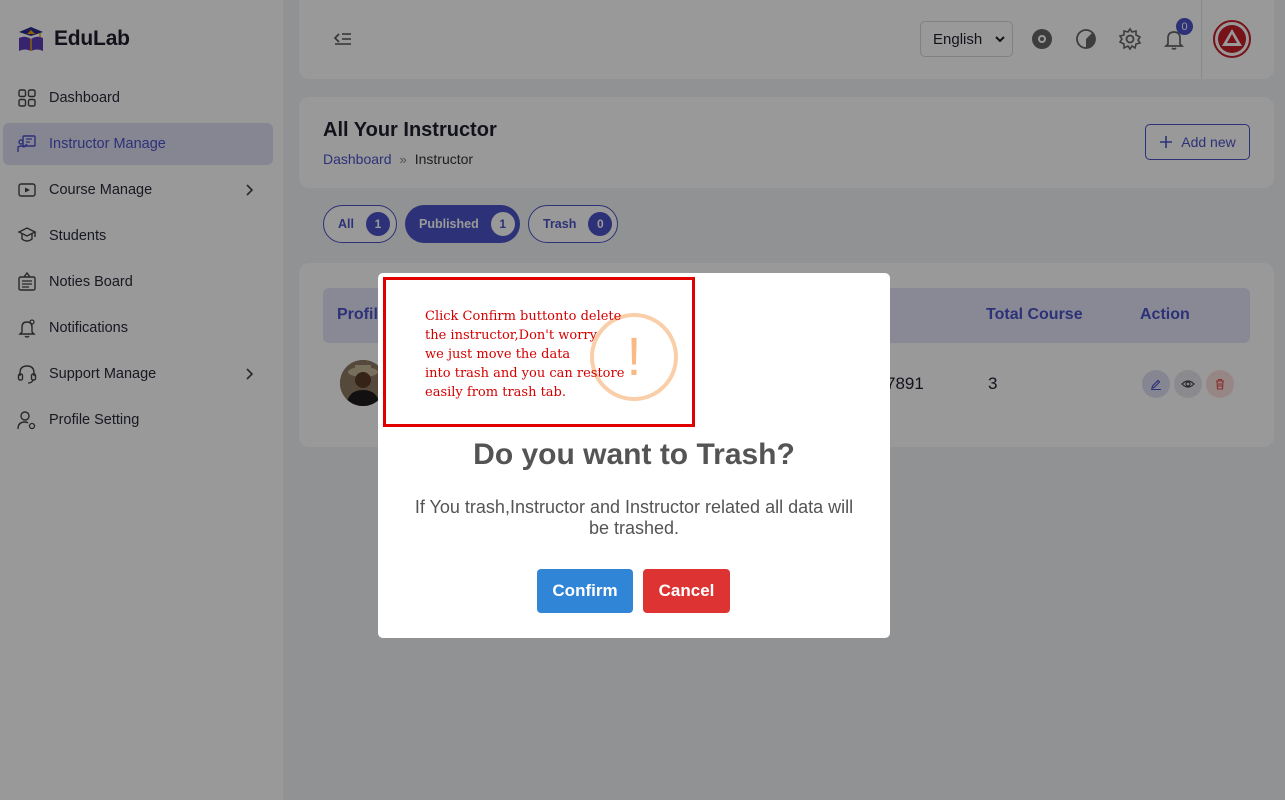 The height and width of the screenshot is (800, 1285). What do you see at coordinates (496, 392) in the screenshot?
I see `annotation-line: easily from trash tab.` at bounding box center [496, 392].